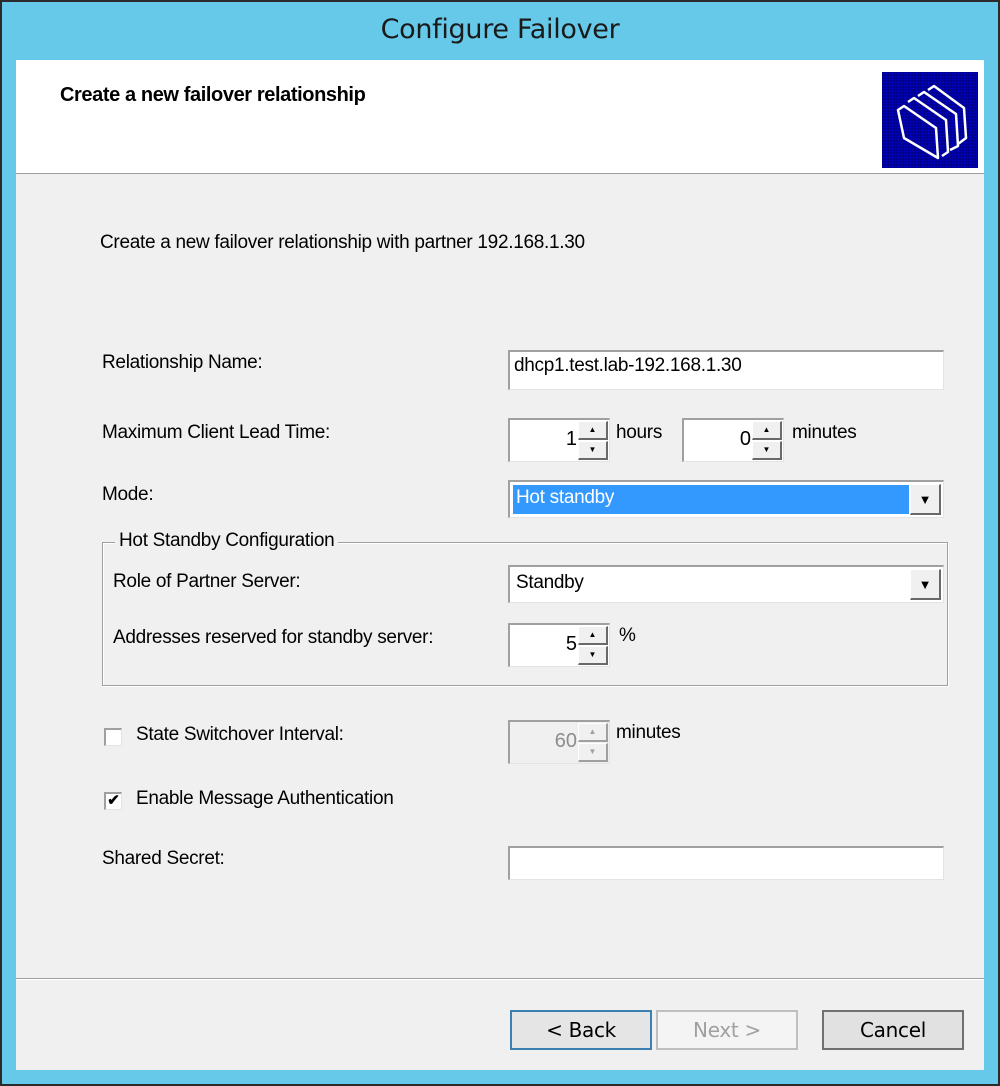 Image resolution: width=1000 pixels, height=1086 pixels. I want to click on partner-role-dropdown: Standby ▼, so click(726, 584).